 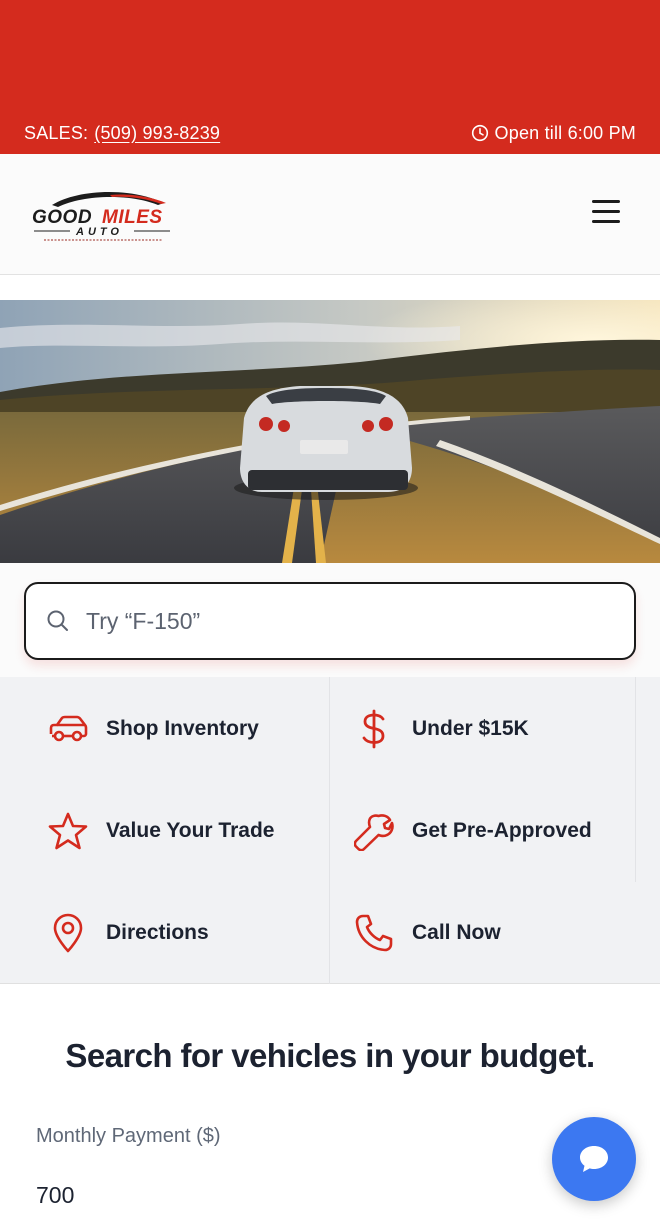 I want to click on quick-link-call-now: Call Now, so click(x=426, y=933).